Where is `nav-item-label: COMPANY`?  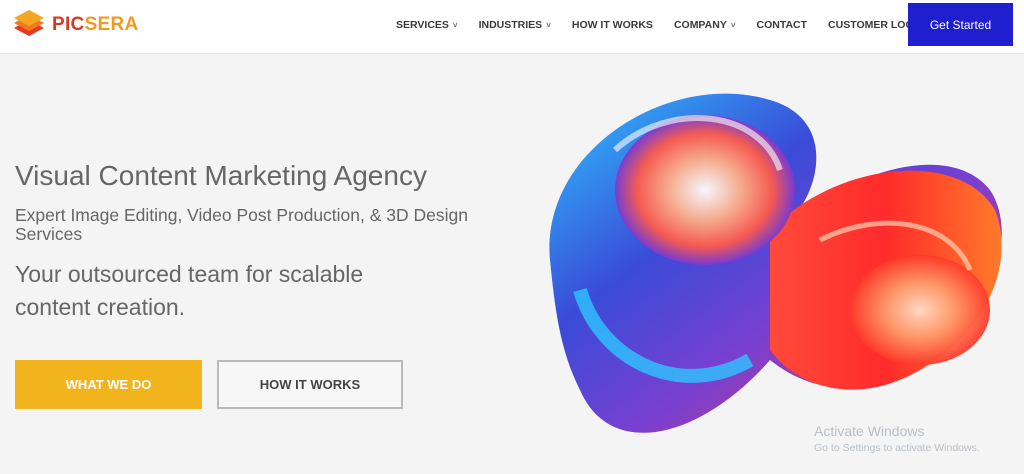
nav-item-label: COMPANY is located at coordinates (700, 25).